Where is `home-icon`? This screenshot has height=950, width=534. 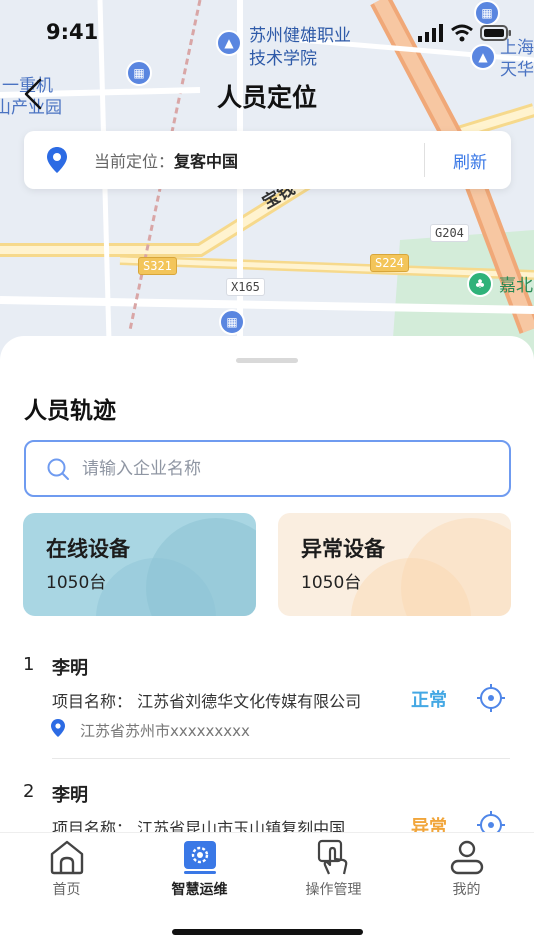
home-icon is located at coordinates (67, 857).